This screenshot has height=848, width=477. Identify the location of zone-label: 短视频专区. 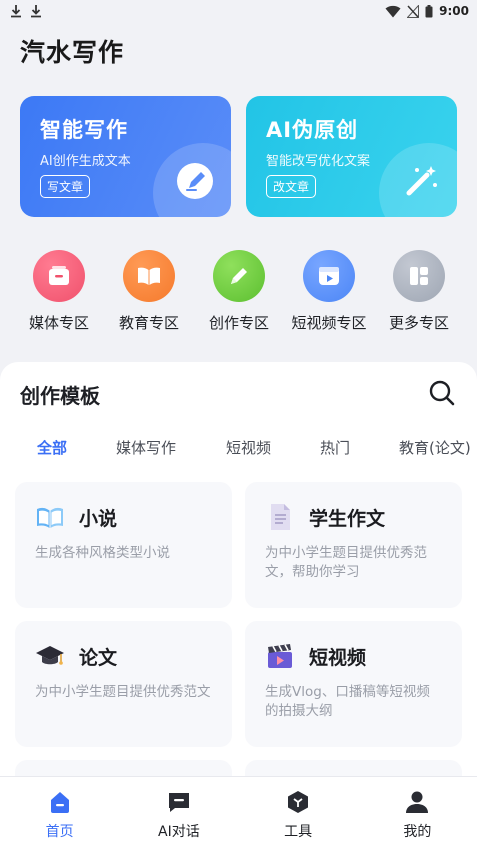
(329, 323).